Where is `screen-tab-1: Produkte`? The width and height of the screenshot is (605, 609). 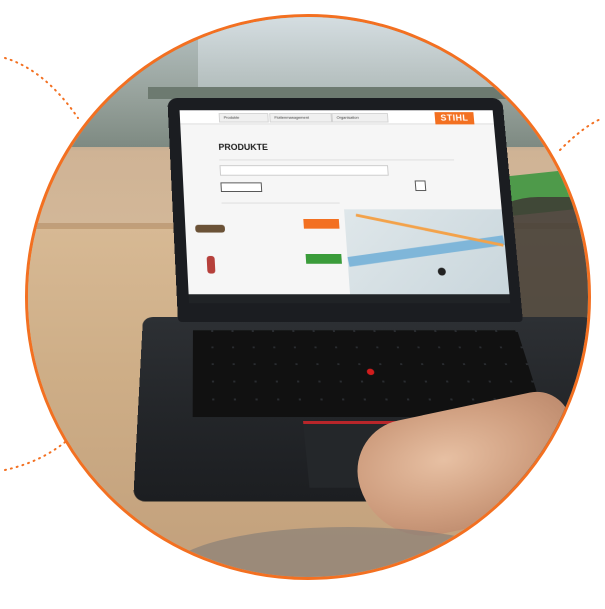
screen-tab-1: Produkte is located at coordinates (243, 118).